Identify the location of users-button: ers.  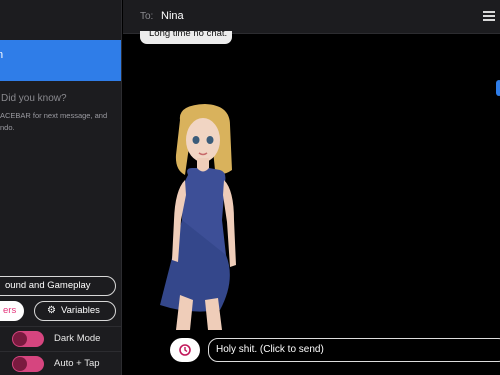
(12, 311).